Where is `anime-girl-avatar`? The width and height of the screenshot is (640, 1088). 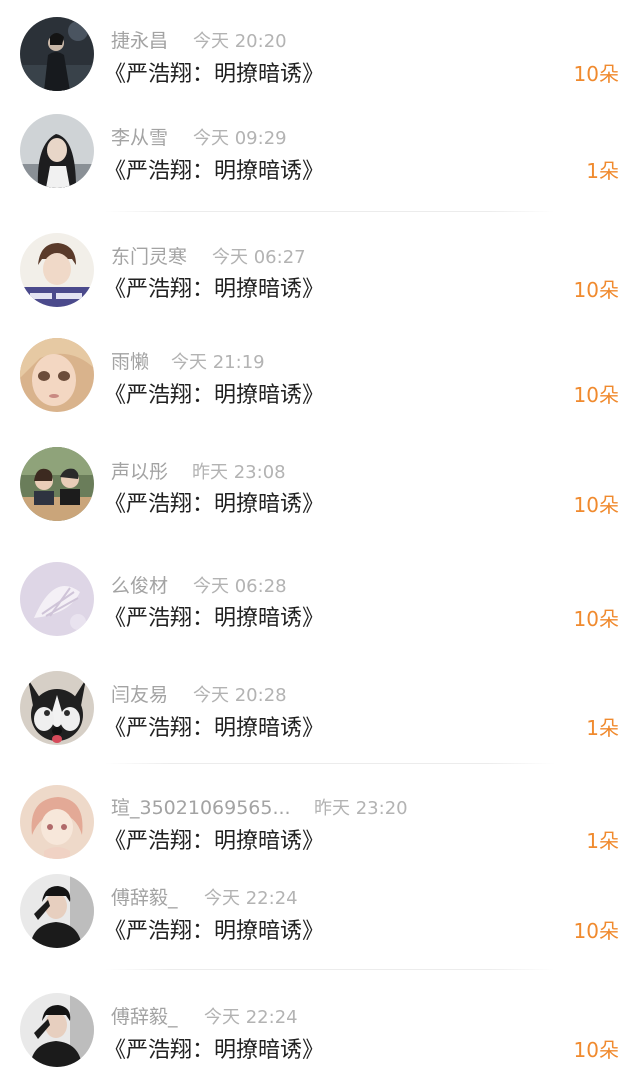 anime-girl-avatar is located at coordinates (57, 822).